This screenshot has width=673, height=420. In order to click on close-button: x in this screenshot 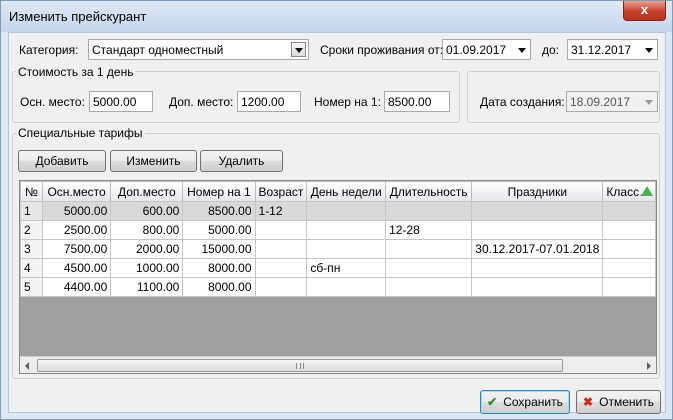, I will do `click(644, 11)`.